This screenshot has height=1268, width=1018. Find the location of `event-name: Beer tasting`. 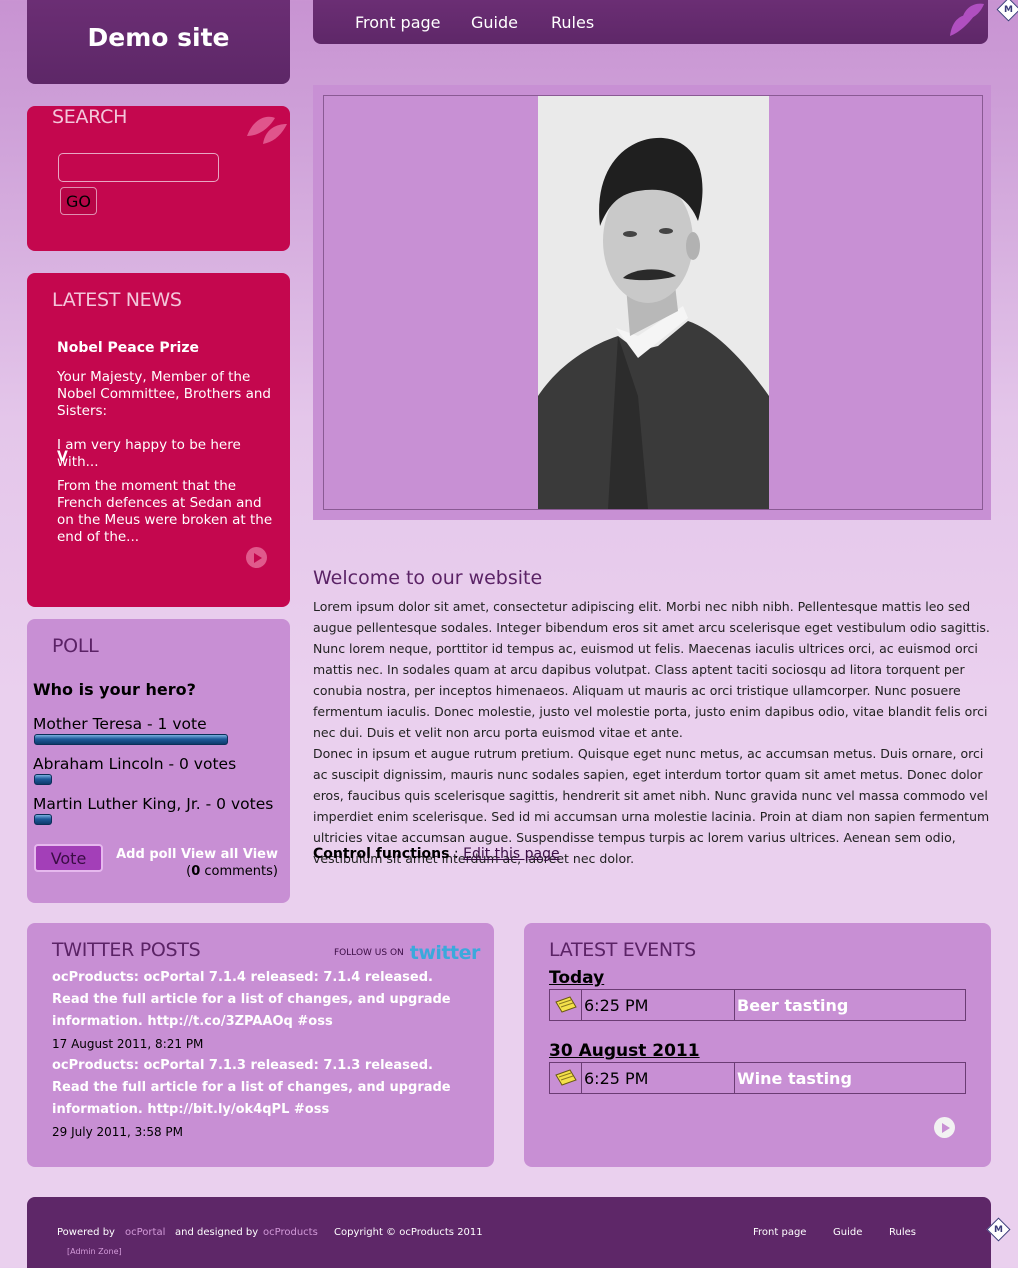

event-name: Beer tasting is located at coordinates (850, 1005).